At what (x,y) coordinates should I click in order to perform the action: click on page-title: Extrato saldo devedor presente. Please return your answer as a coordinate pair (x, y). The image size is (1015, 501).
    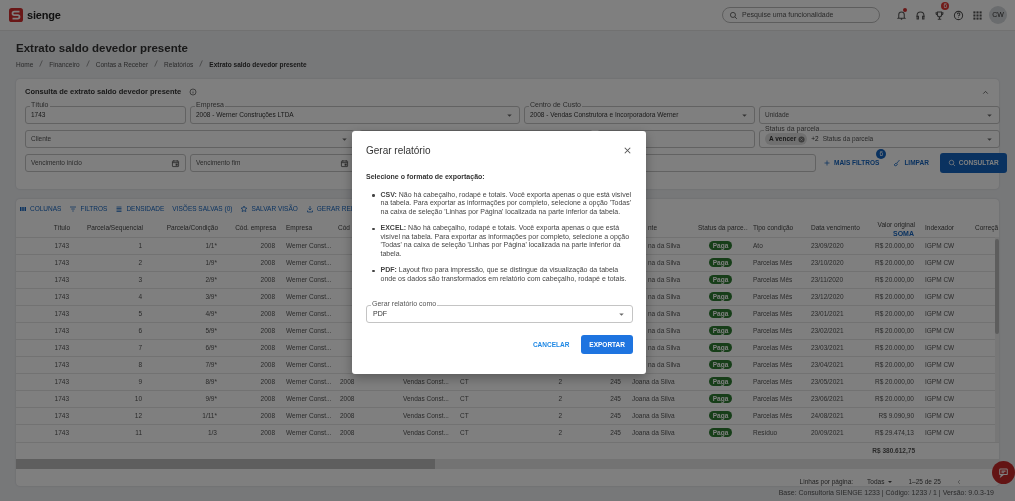
    Looking at the image, I should click on (102, 48).